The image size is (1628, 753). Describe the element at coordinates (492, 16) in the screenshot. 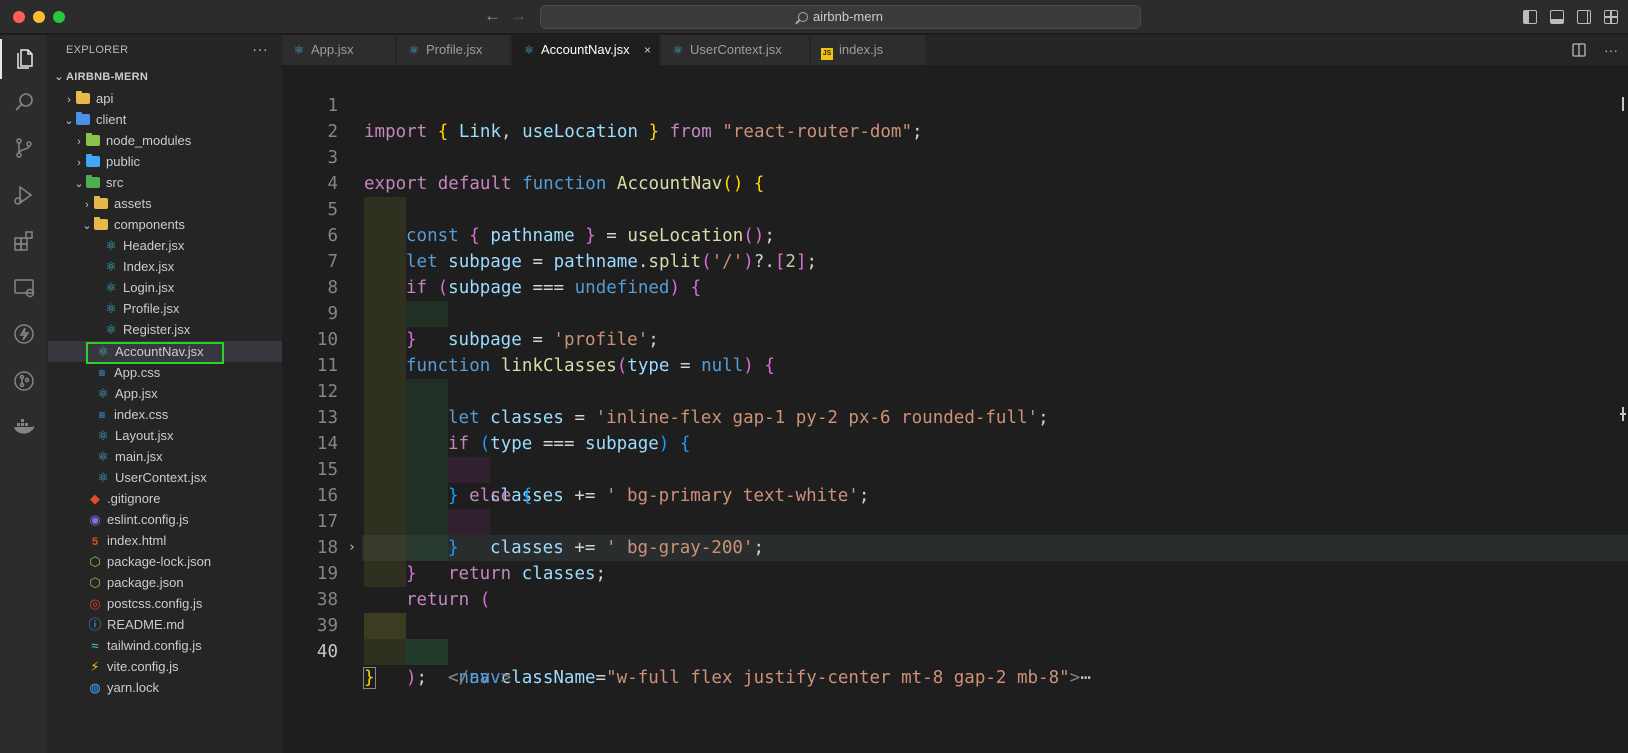

I see `back-arrow-icon: ←` at that location.